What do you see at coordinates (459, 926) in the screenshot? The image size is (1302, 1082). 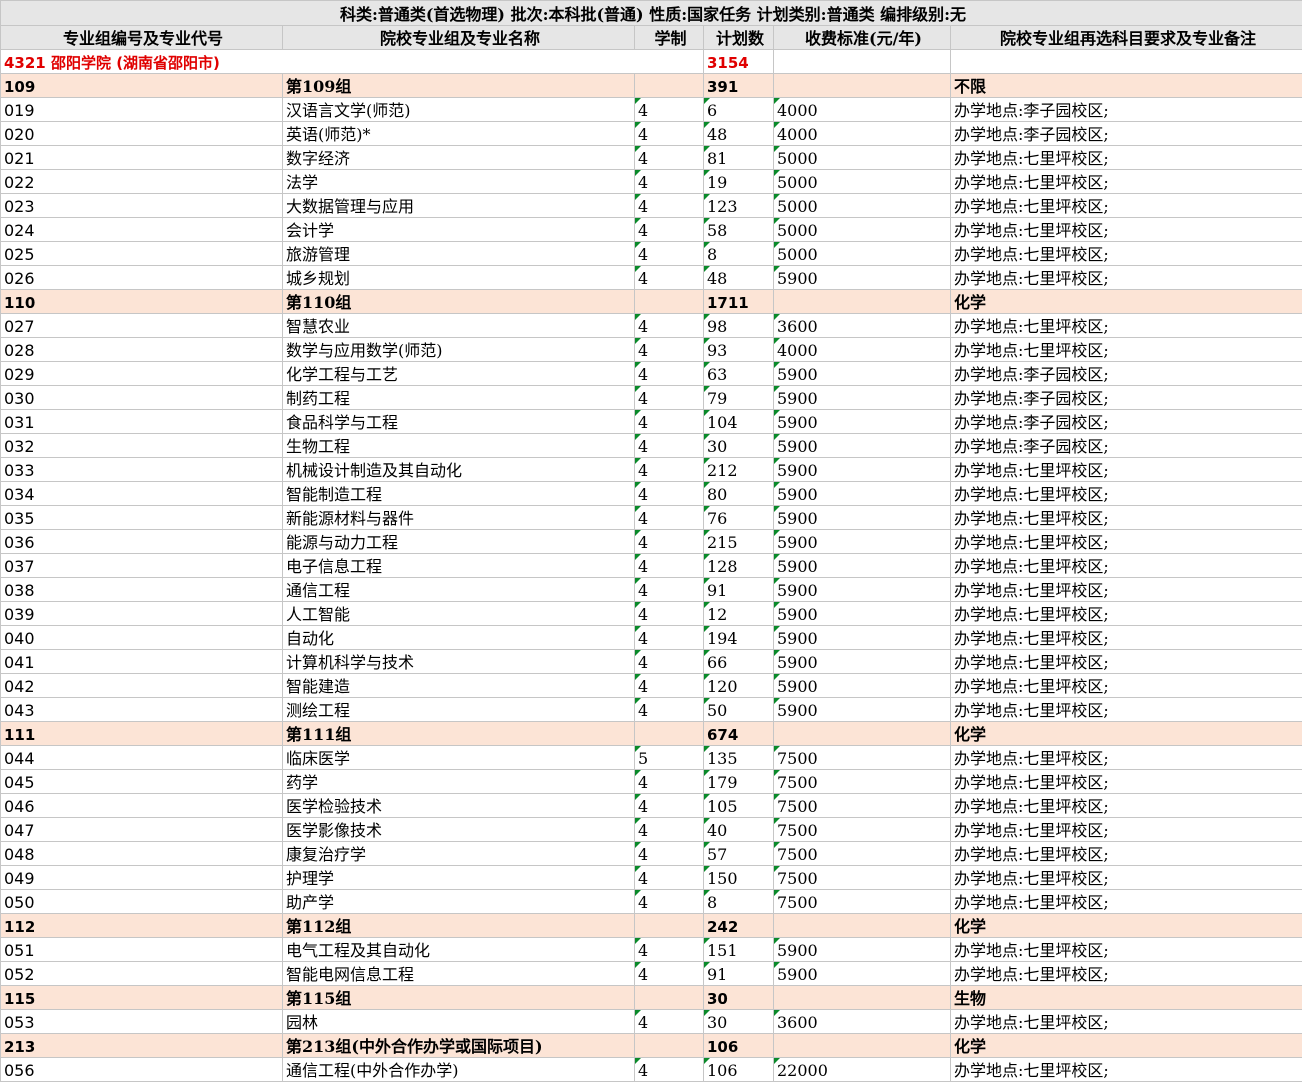 I see `name-cell: 第112组` at bounding box center [459, 926].